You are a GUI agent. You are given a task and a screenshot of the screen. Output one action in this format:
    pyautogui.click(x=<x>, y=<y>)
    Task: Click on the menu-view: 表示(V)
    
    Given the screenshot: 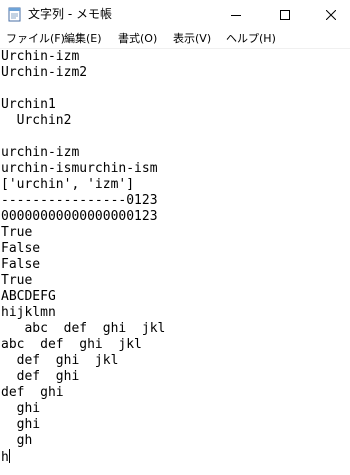 What is the action you would take?
    pyautogui.click(x=192, y=38)
    